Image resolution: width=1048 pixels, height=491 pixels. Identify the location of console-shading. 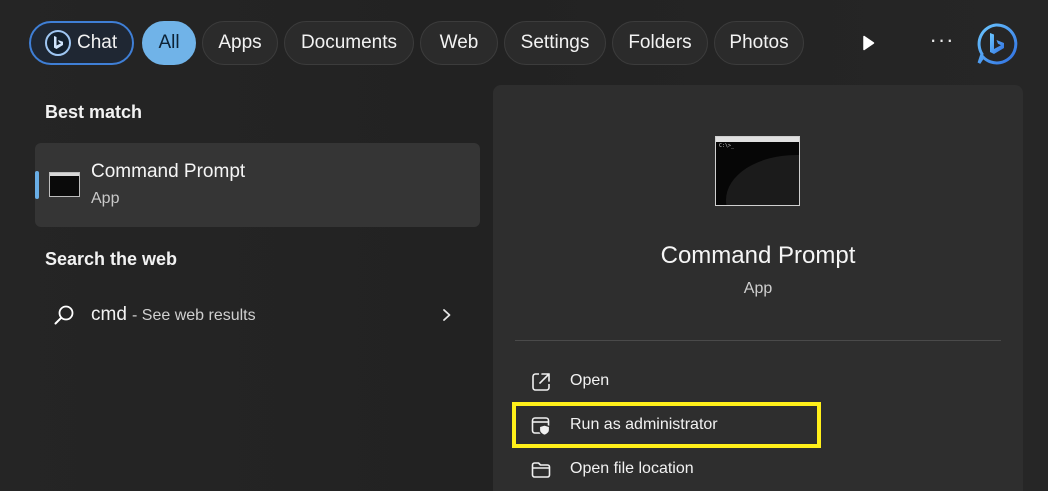
(762, 180).